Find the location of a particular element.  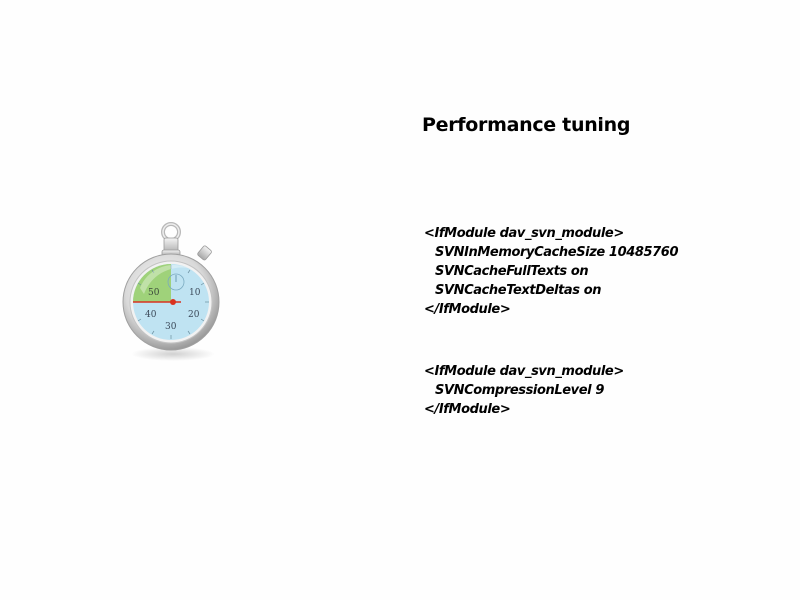

code-line: SVNCacheTextDeltas on is located at coordinates (518, 290).